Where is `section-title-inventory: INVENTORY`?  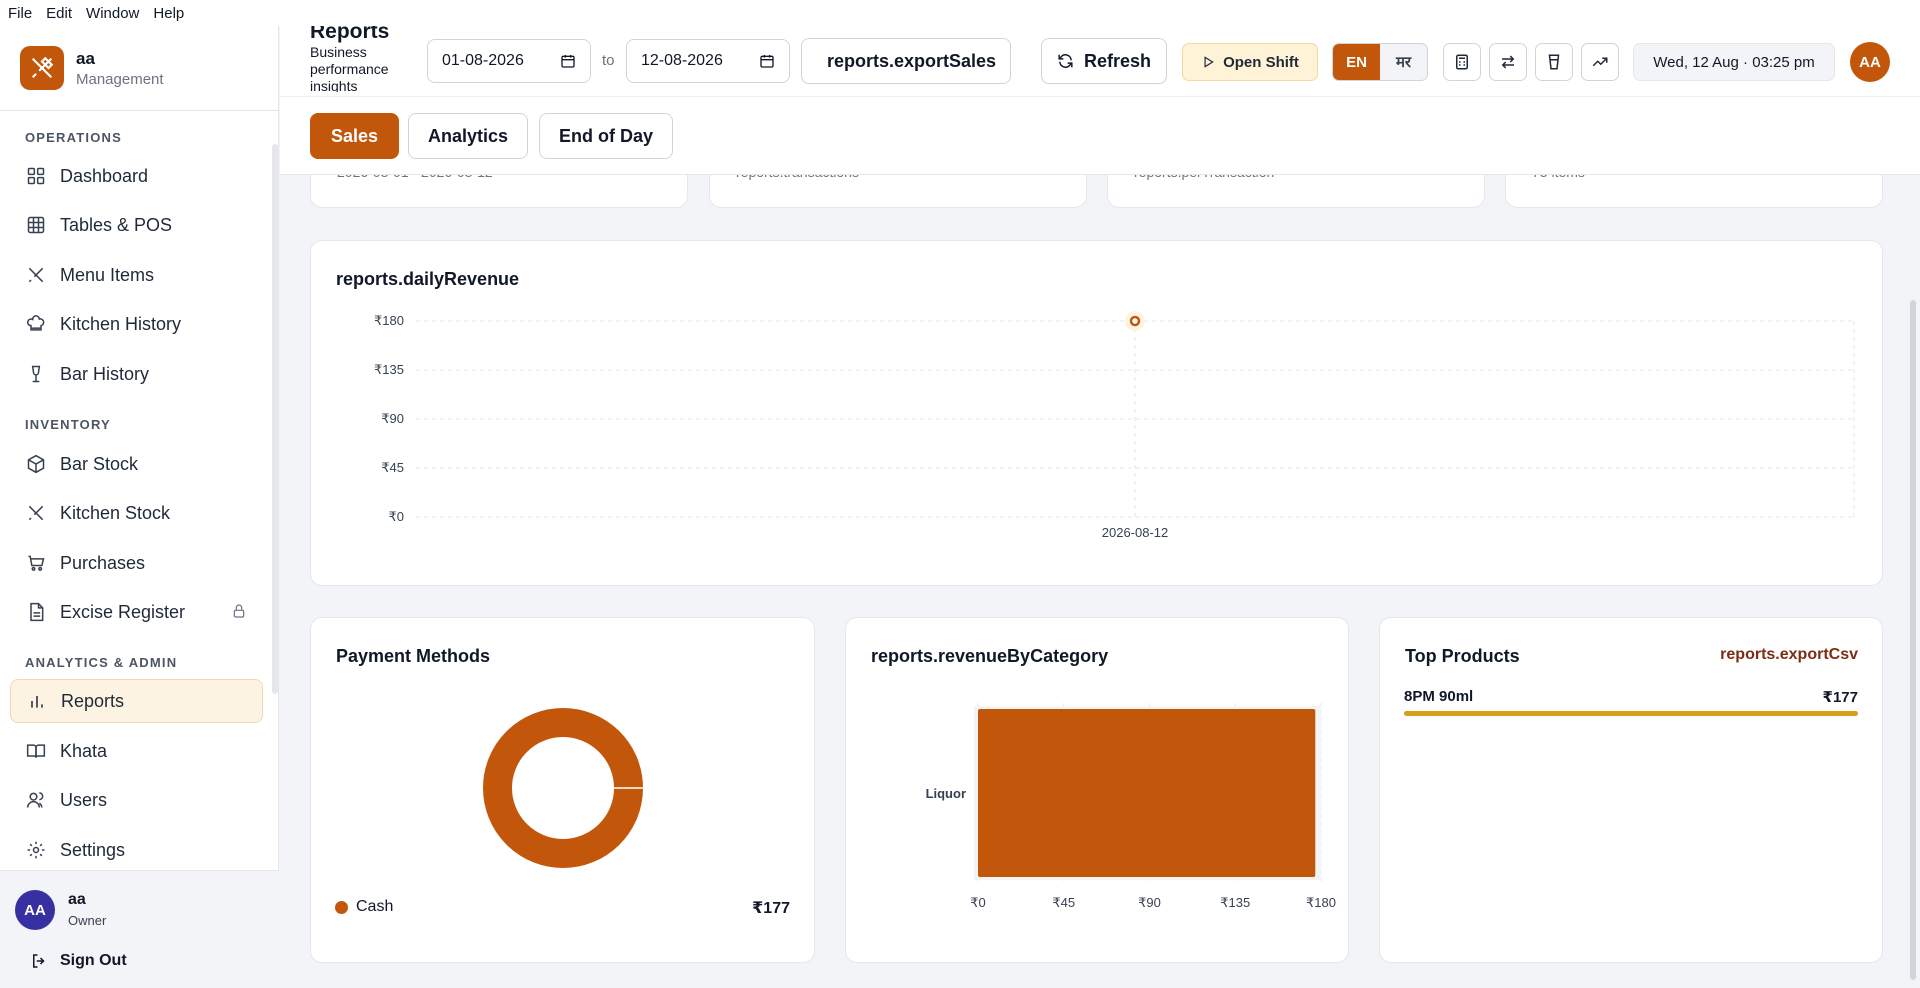
section-title-inventory: INVENTORY is located at coordinates (68, 424).